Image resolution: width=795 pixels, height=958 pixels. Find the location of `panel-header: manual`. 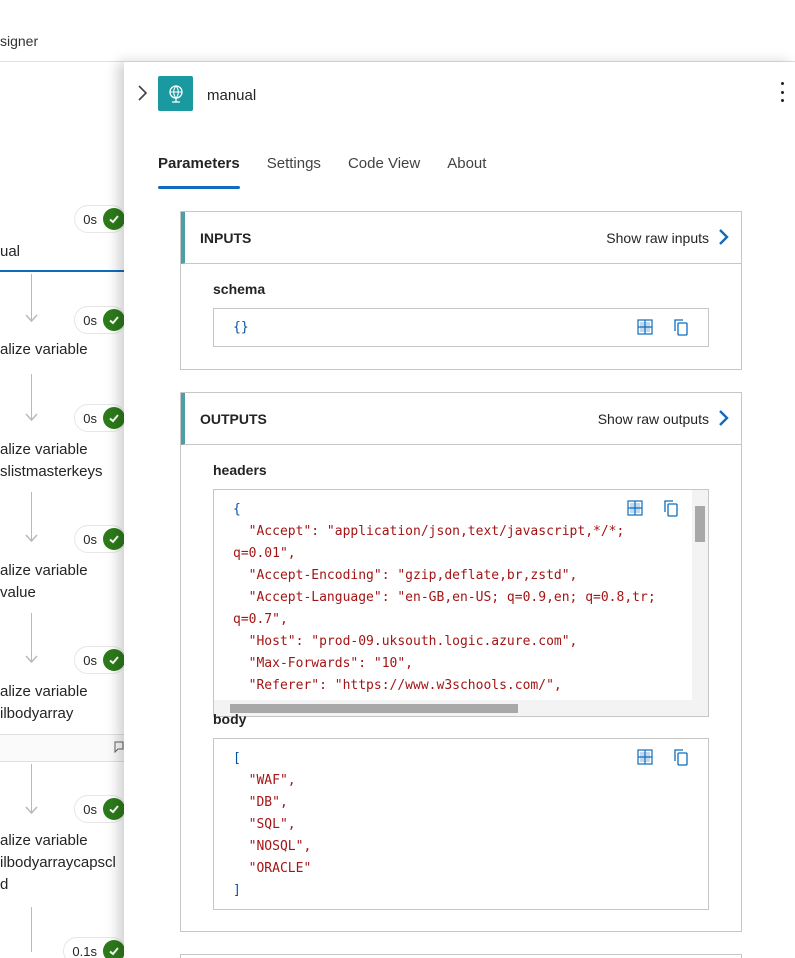

panel-header: manual is located at coordinates (459, 97).